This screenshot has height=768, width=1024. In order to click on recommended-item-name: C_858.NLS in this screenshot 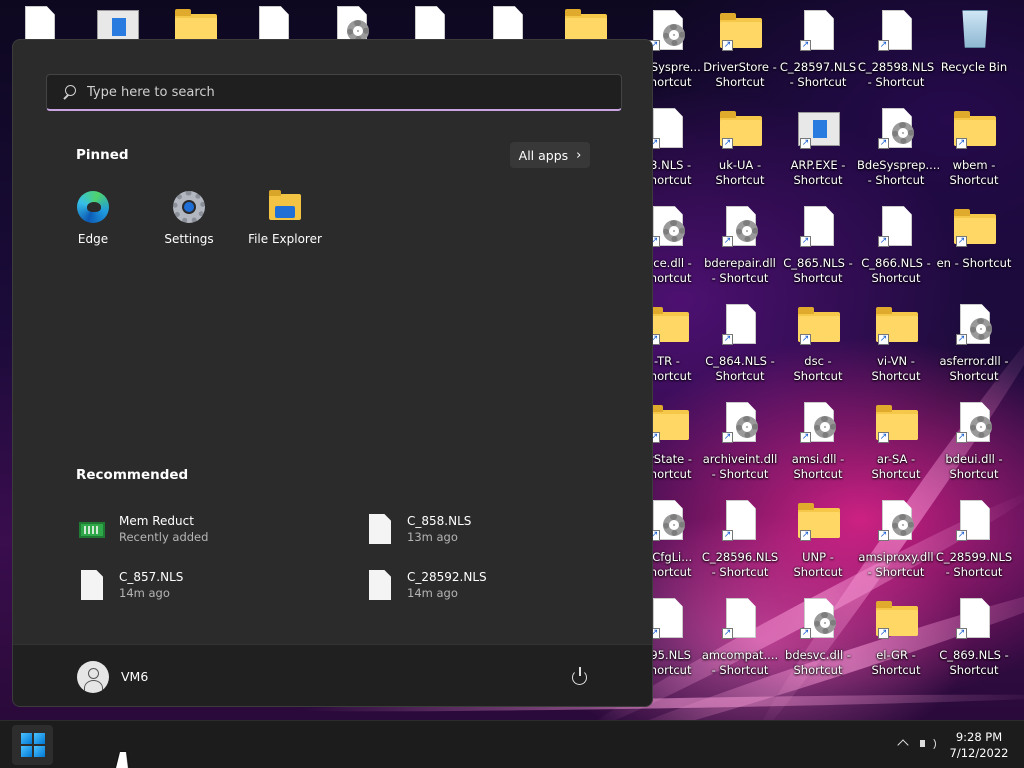, I will do `click(439, 521)`.